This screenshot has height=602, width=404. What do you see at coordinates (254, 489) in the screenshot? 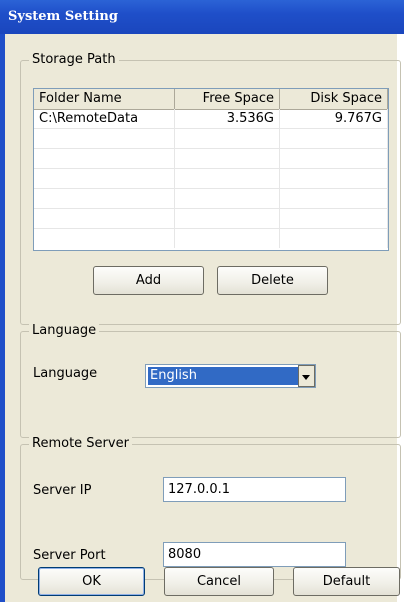
I see `server-ip-input: 127.0.0.1` at bounding box center [254, 489].